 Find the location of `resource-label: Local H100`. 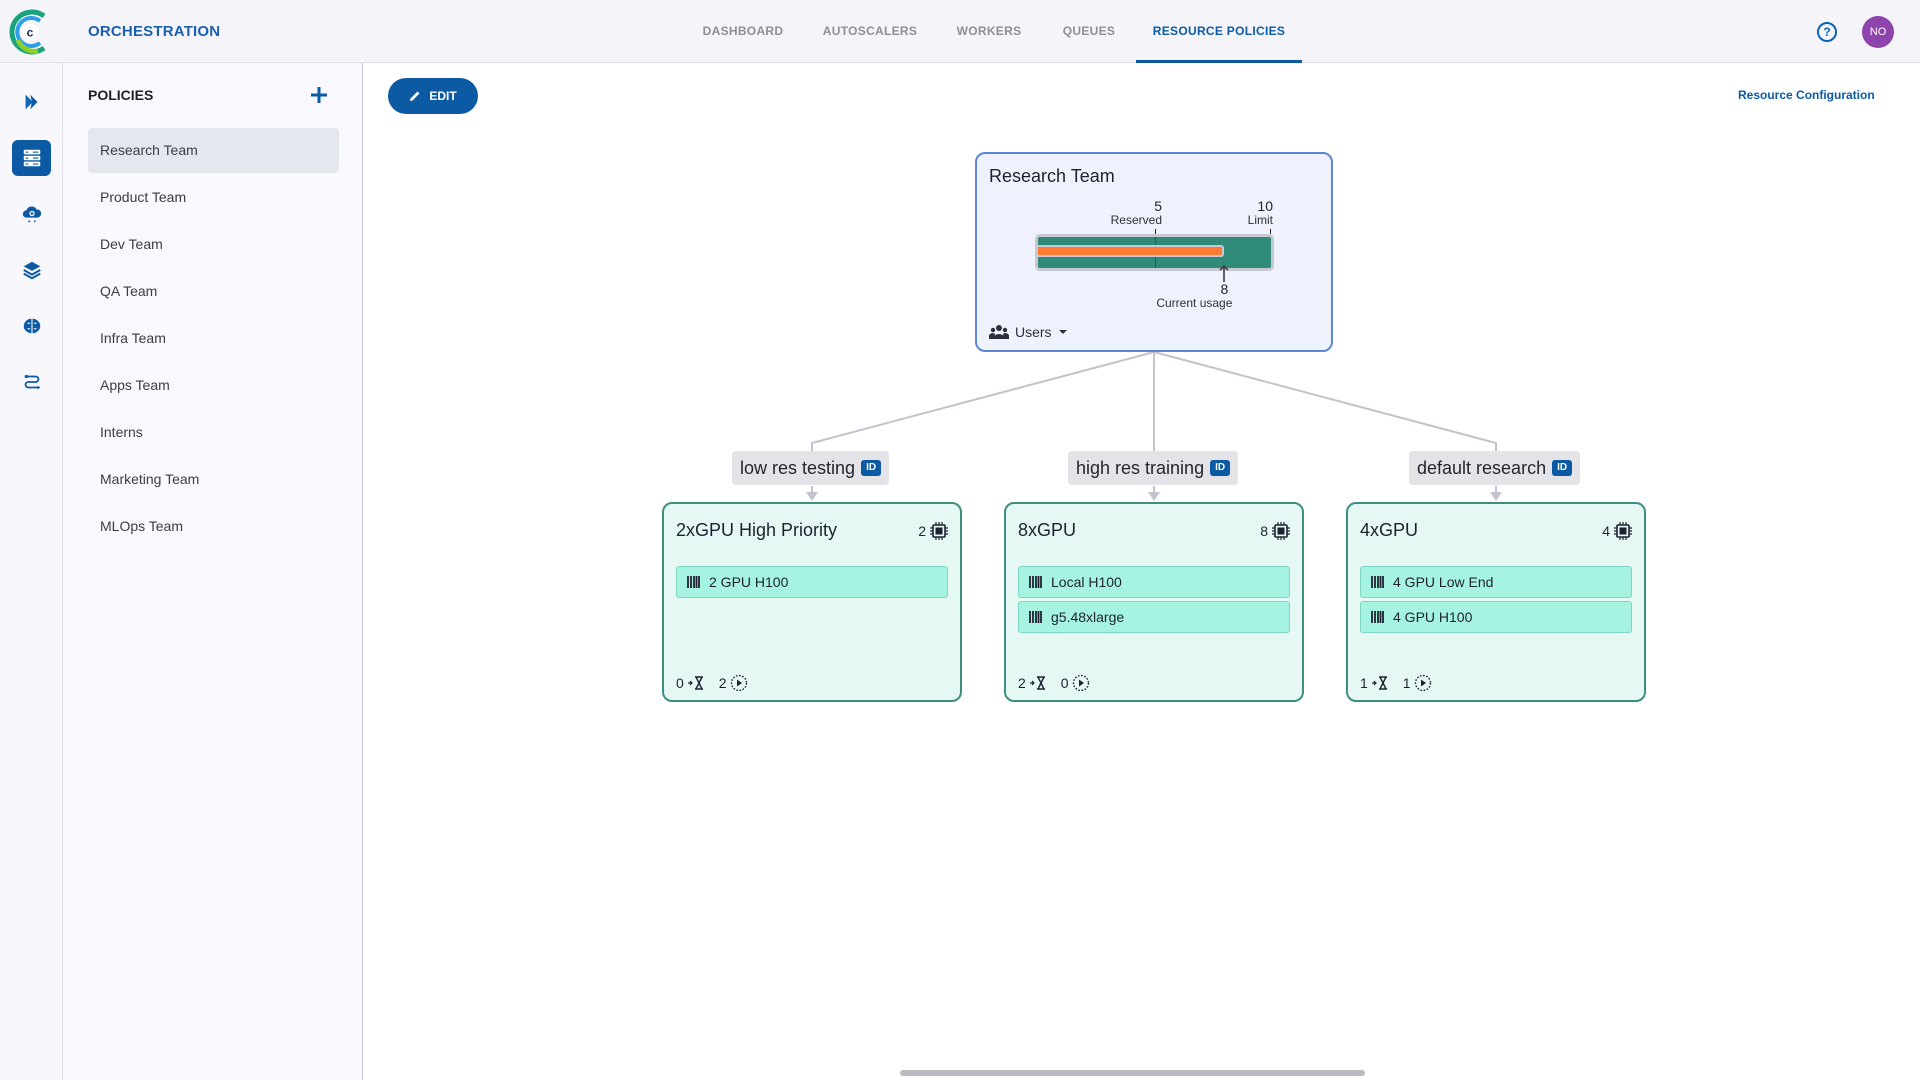

resource-label: Local H100 is located at coordinates (1086, 582).